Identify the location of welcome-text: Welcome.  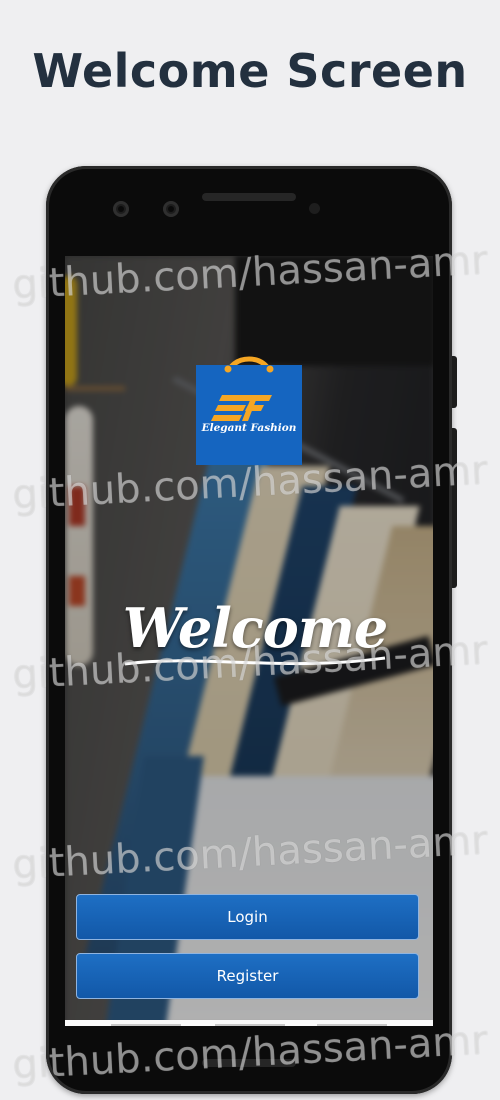
(255, 628).